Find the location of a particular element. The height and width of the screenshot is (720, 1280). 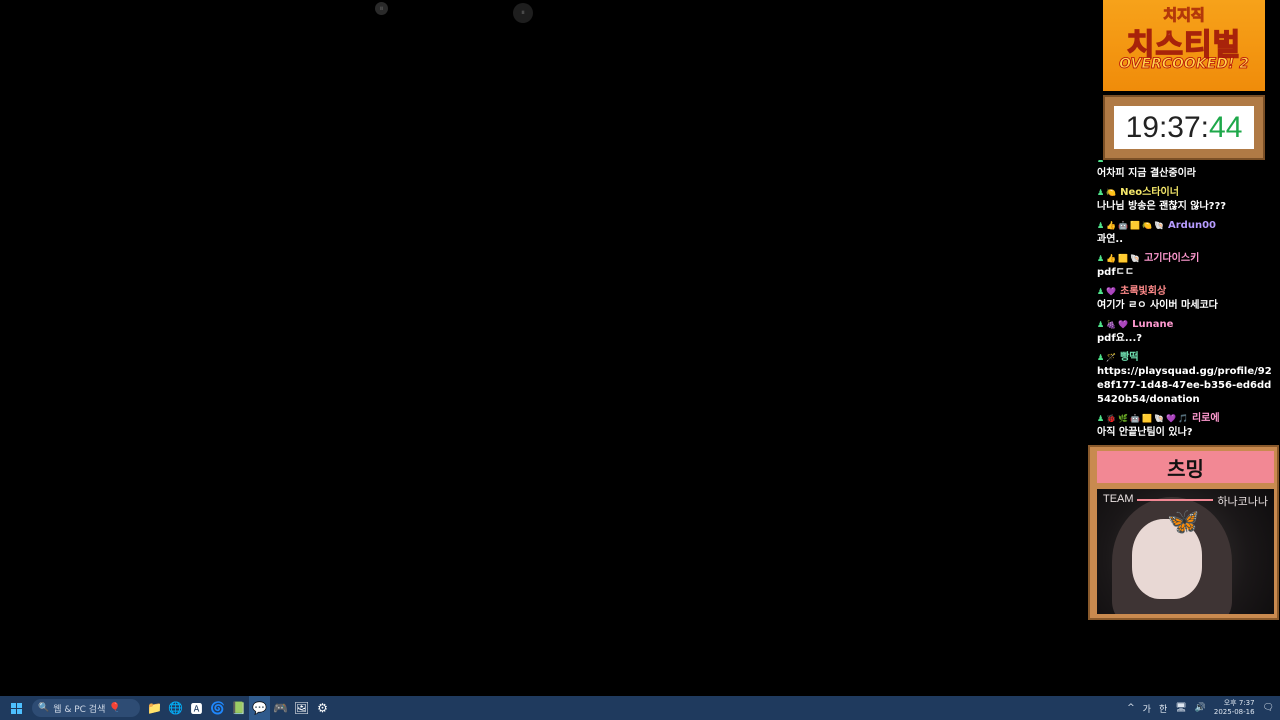

ime-indicator: 가 is located at coordinates (1147, 708).